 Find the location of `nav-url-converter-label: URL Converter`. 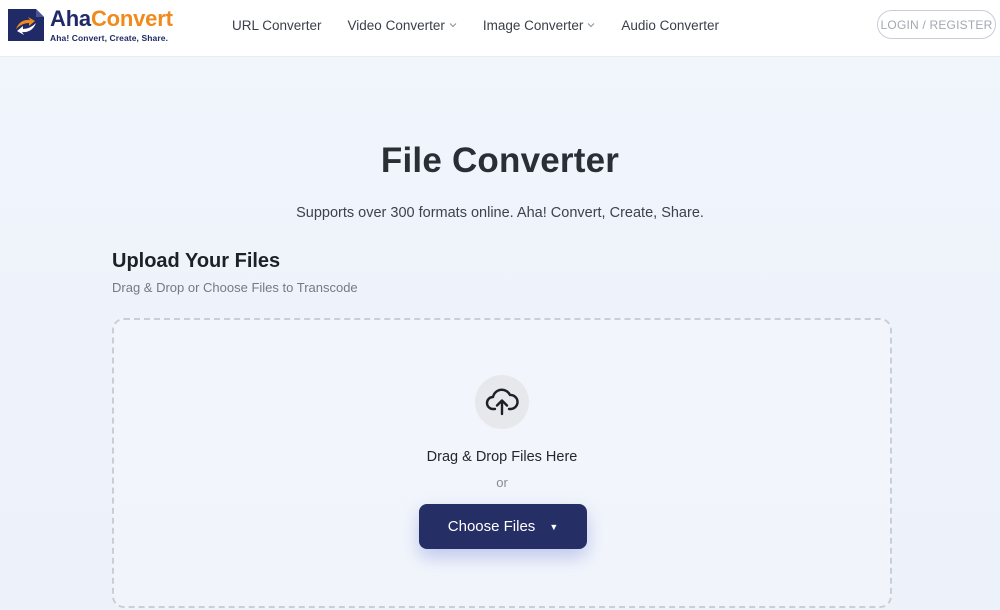

nav-url-converter-label: URL Converter is located at coordinates (277, 25).